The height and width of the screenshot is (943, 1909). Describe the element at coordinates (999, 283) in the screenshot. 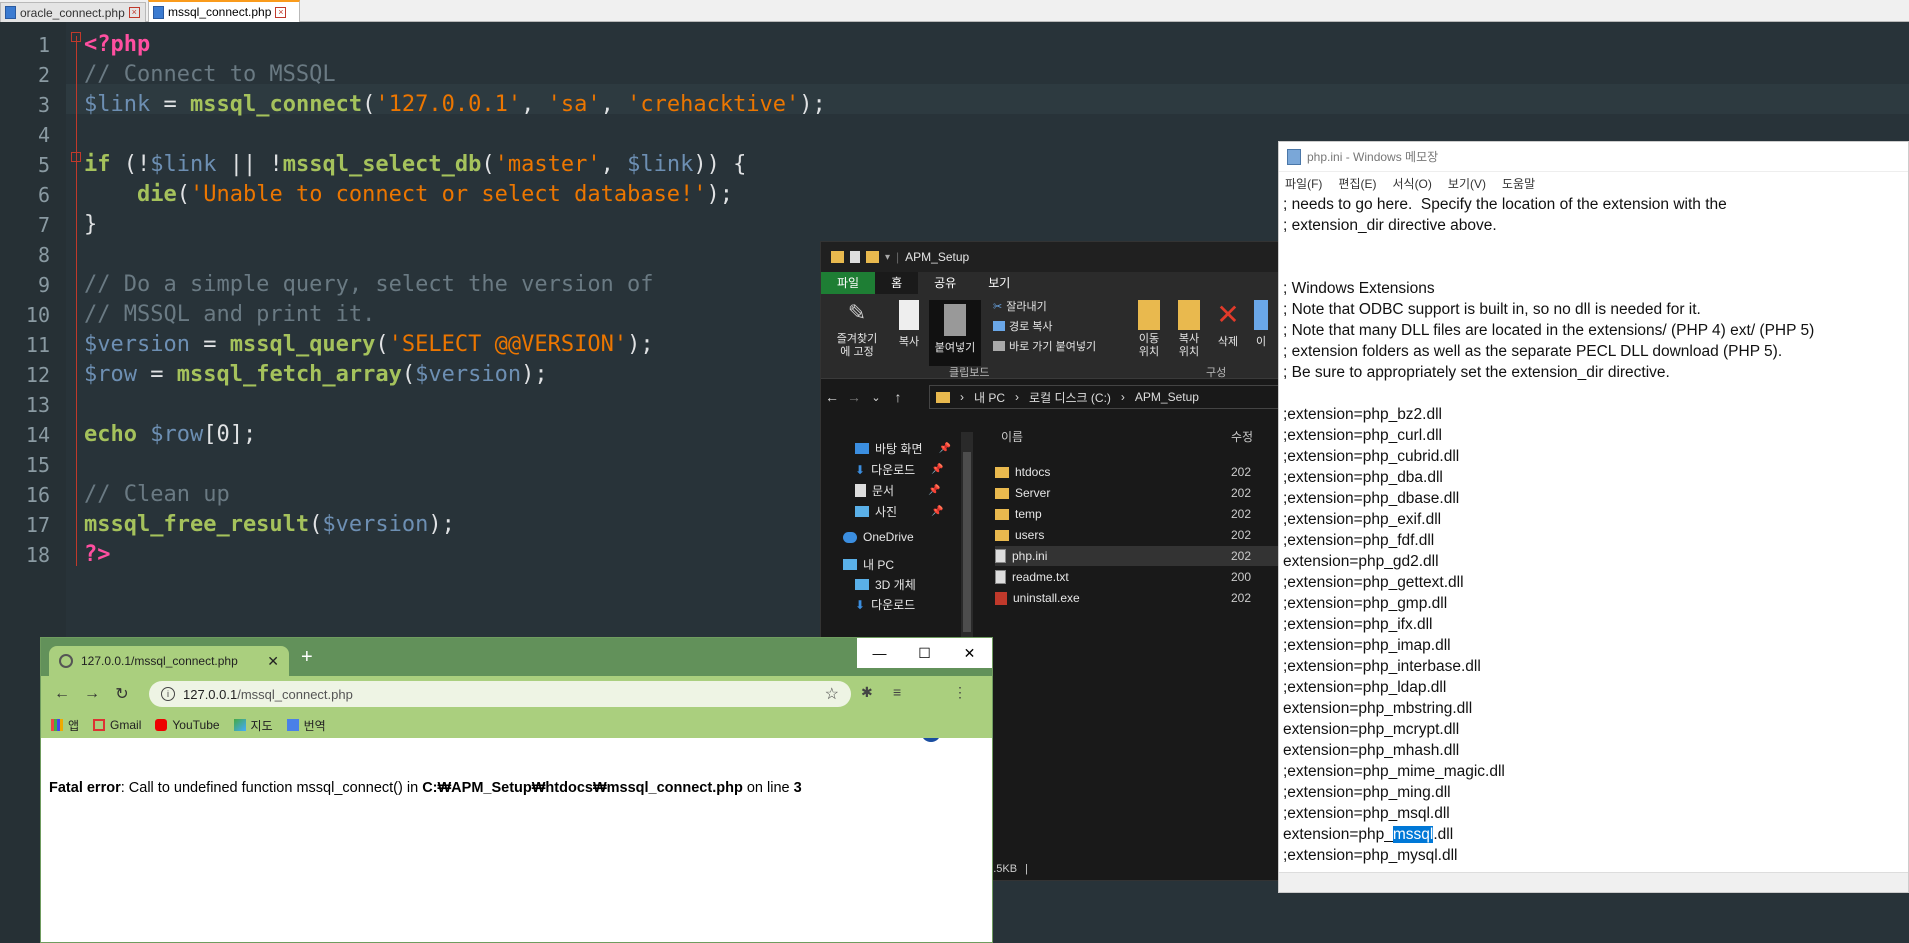

I see `tab-view: 보기` at that location.